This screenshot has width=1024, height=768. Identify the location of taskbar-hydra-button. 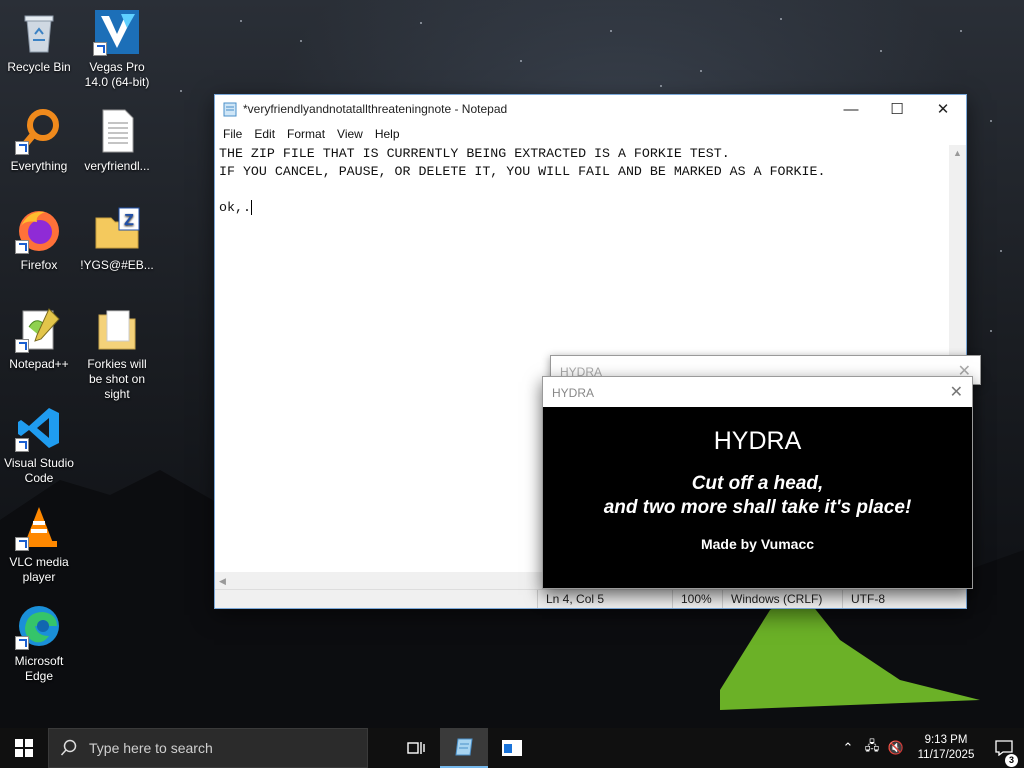
(512, 748).